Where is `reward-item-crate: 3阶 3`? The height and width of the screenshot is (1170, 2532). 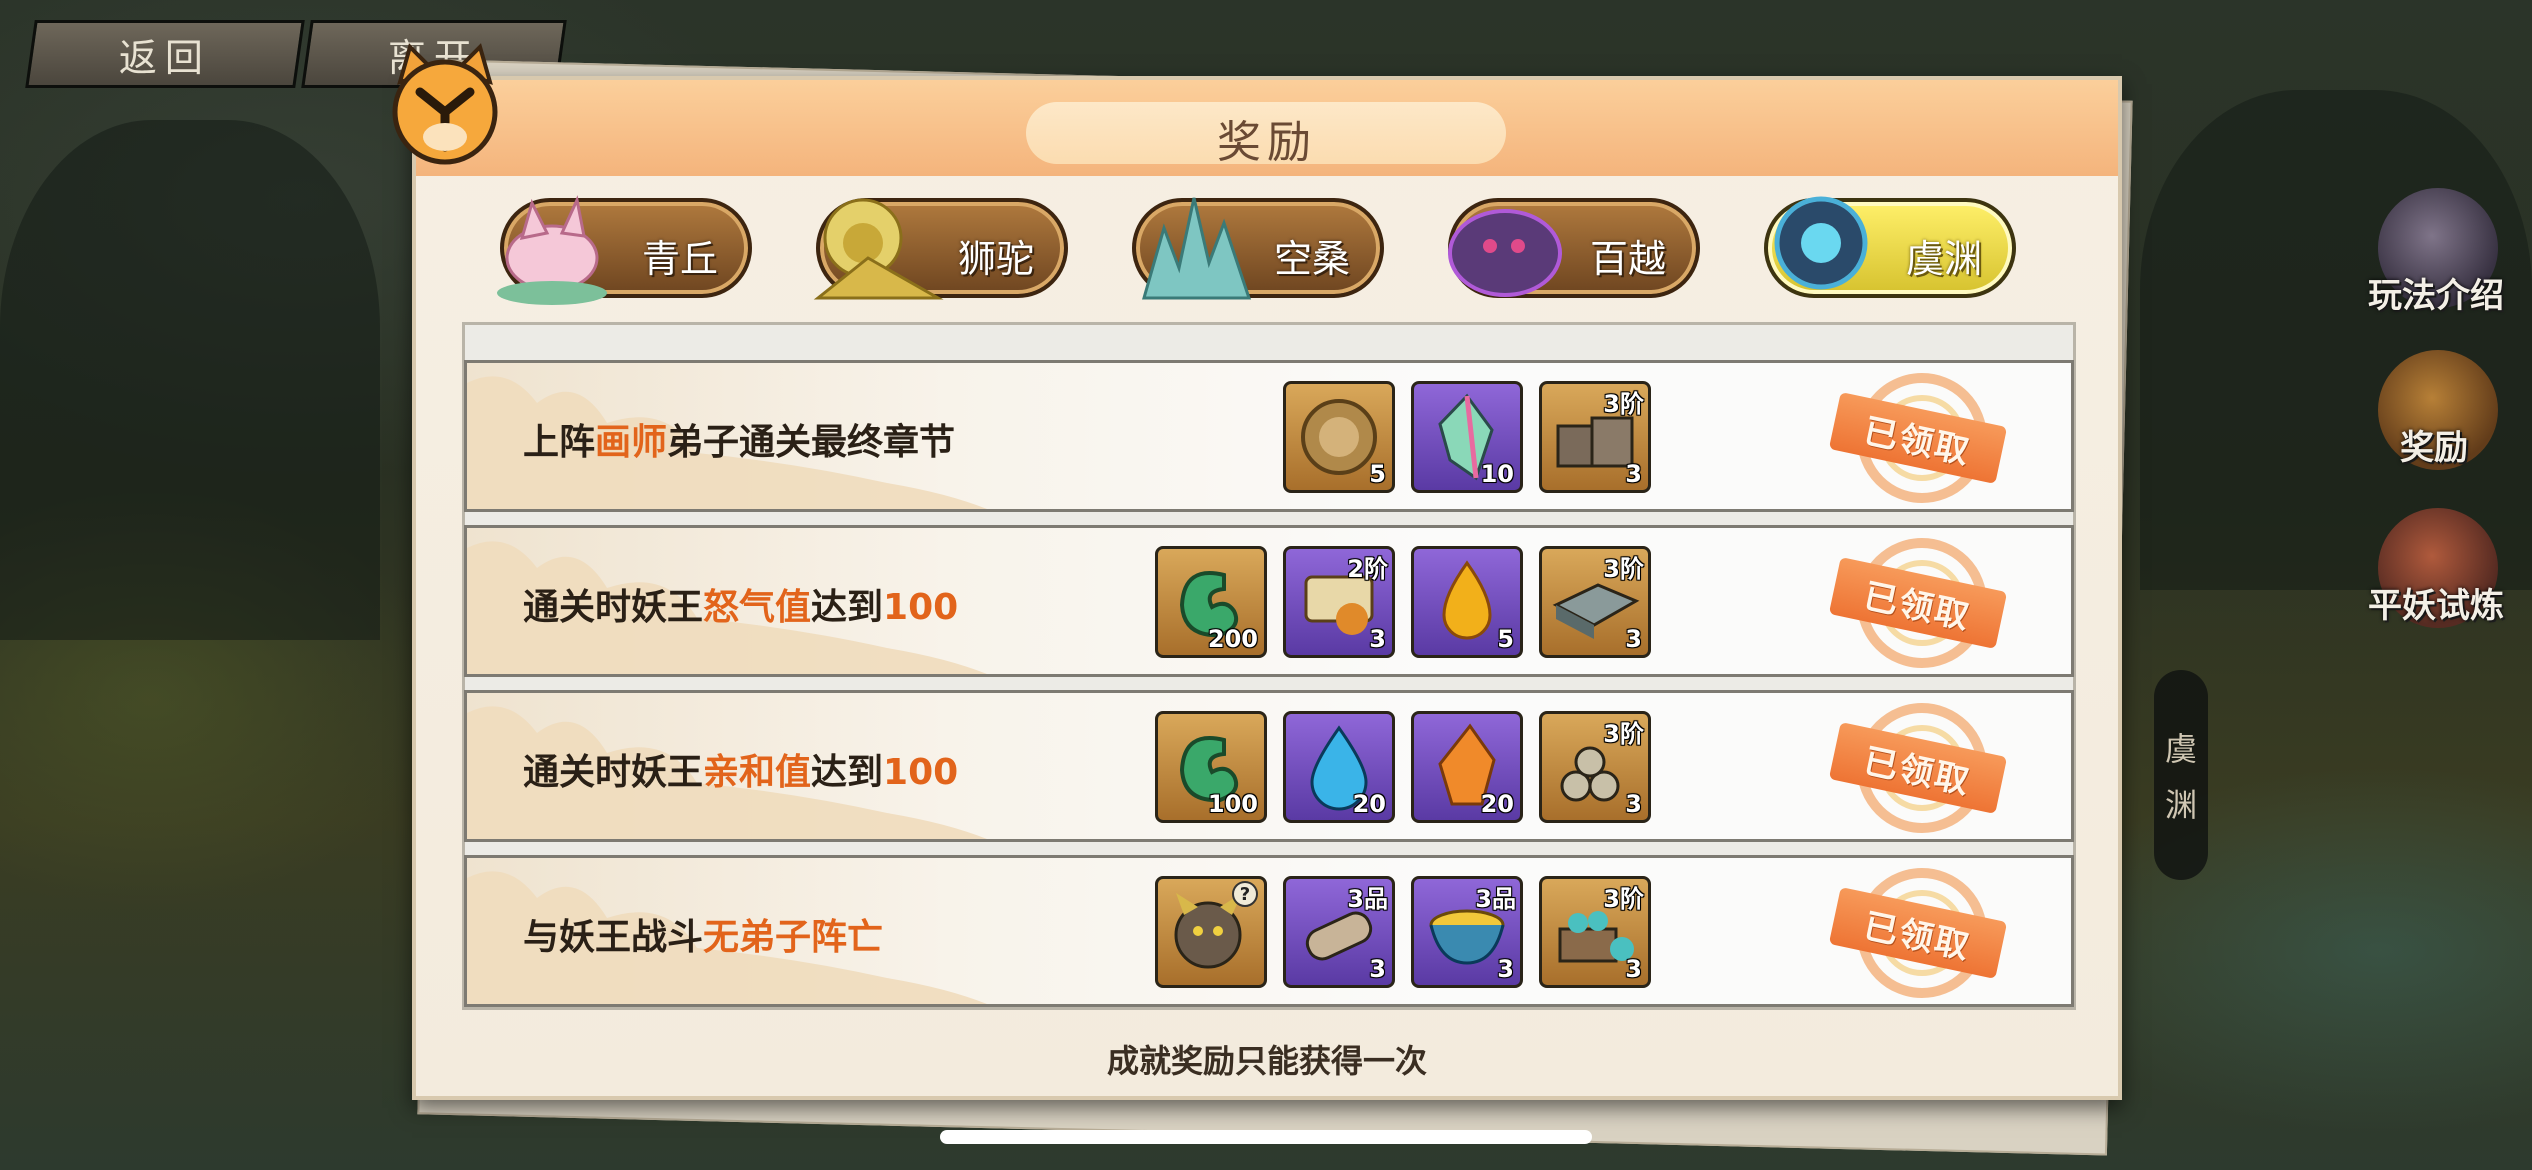
reward-item-crate: 3阶 3 is located at coordinates (1595, 437).